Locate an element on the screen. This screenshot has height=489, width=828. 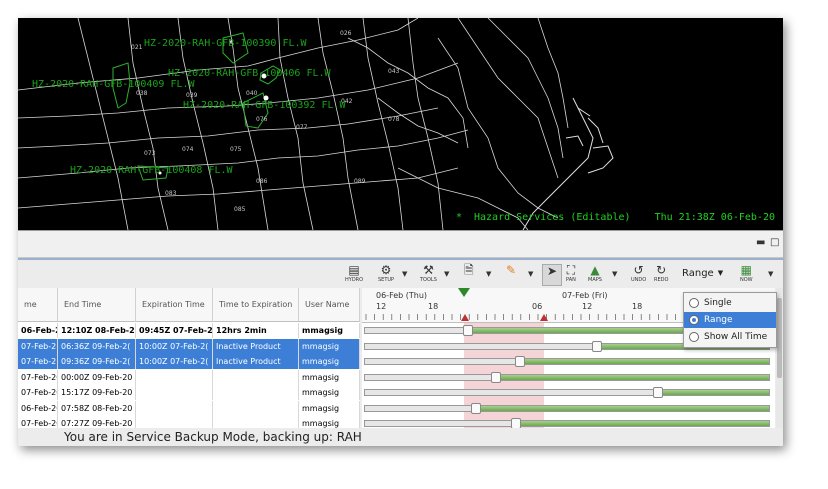
table-cell: 06:36Z 09-Feb-2( is located at coordinates (97, 346).